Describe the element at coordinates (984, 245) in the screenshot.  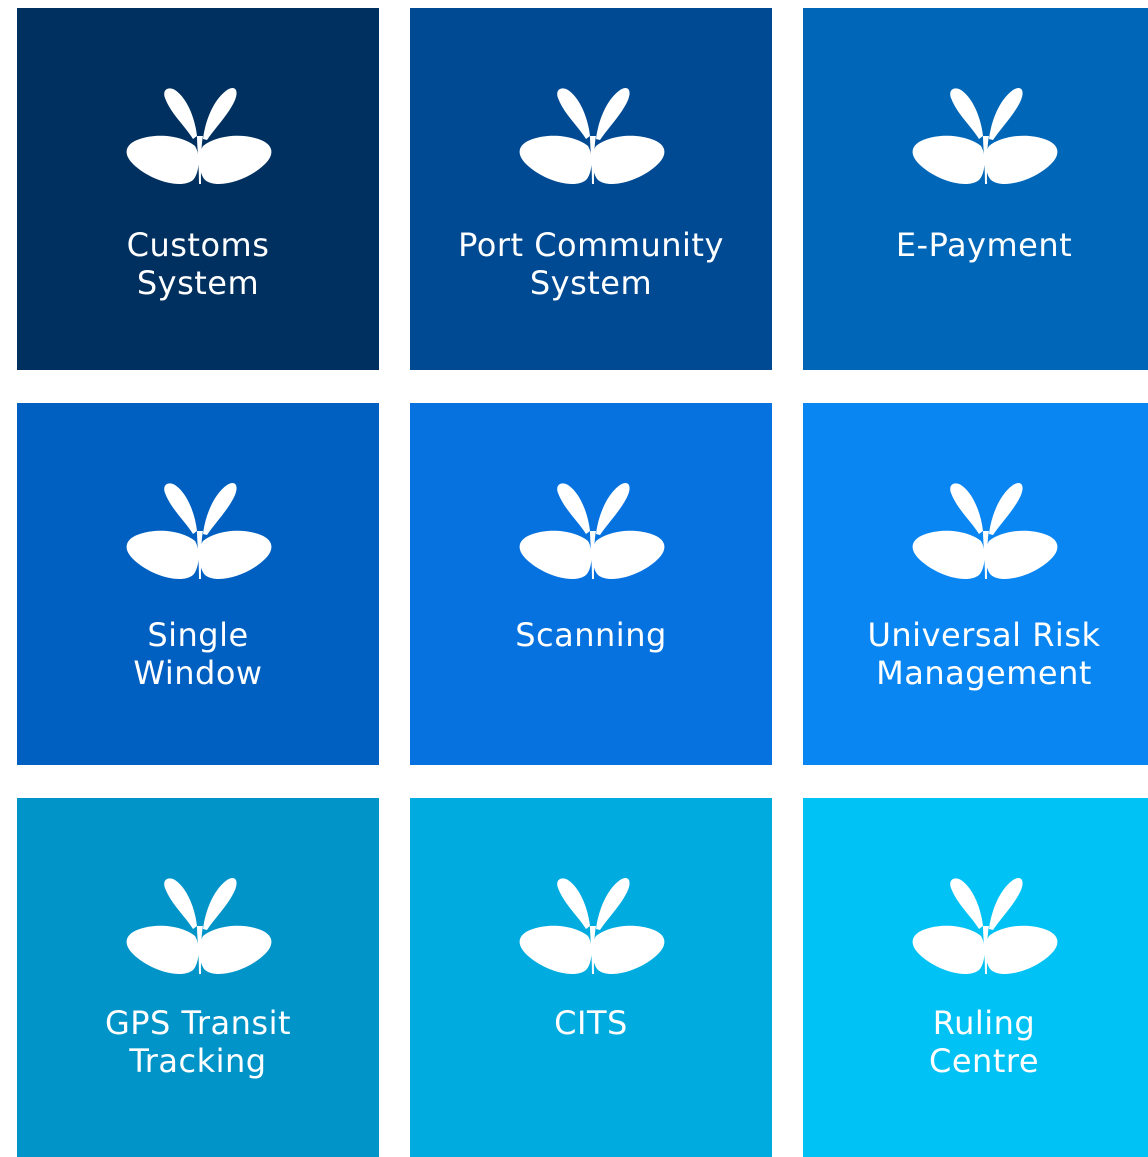
I see `tile-label-line: E-Payment` at that location.